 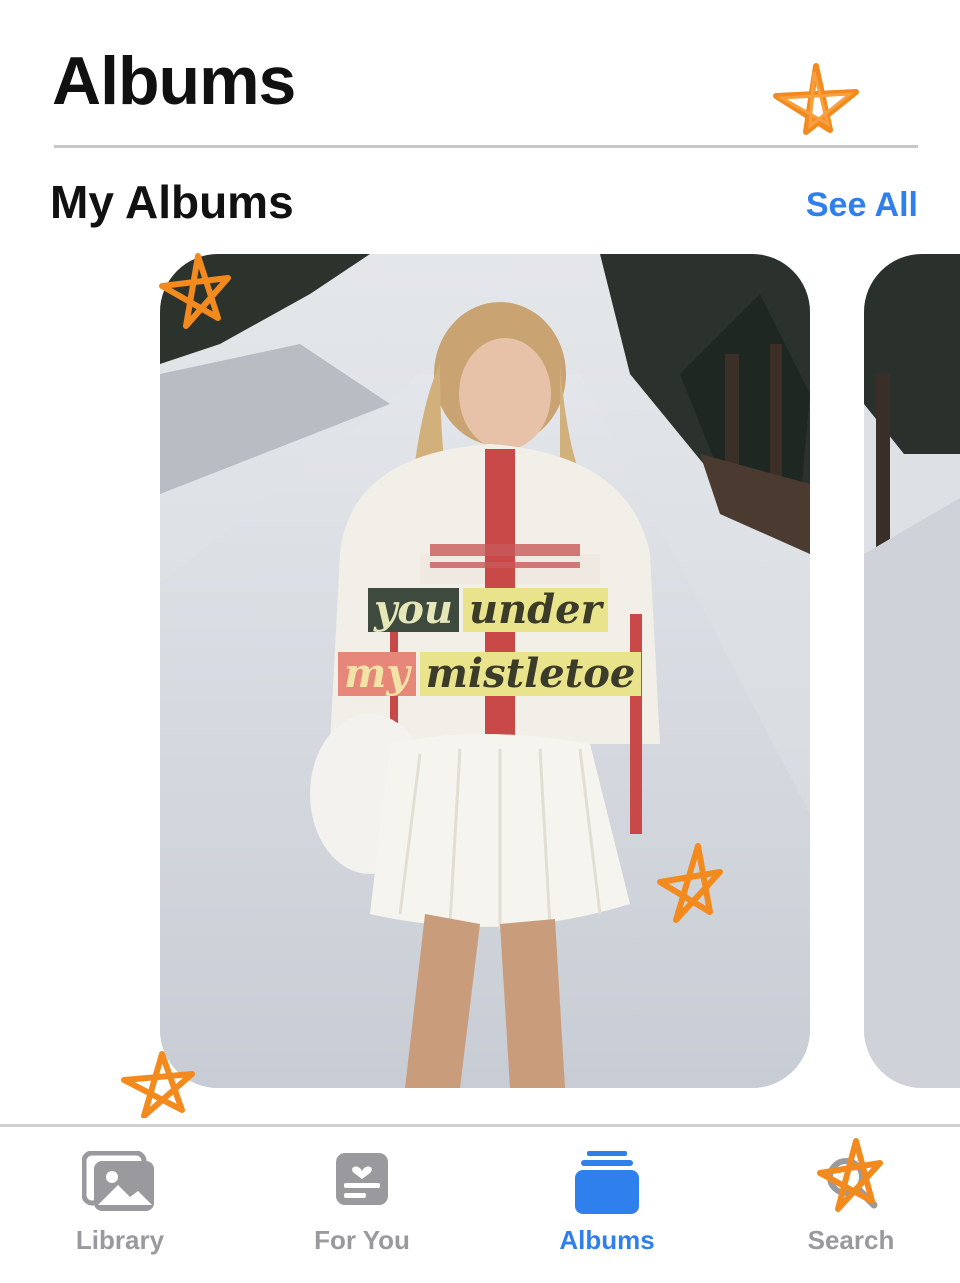 I want to click on caption-line-2: my mistletoe, so click(x=490, y=674).